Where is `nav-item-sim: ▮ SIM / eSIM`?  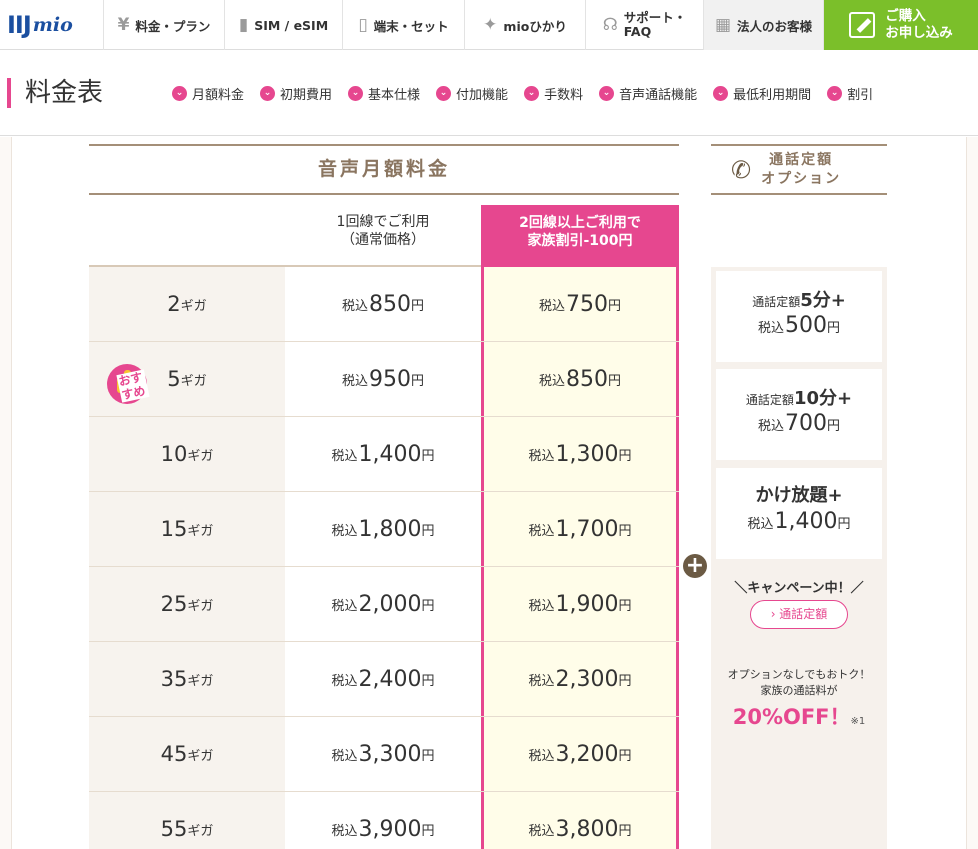
nav-item-sim: ▮ SIM / eSIM is located at coordinates (284, 25).